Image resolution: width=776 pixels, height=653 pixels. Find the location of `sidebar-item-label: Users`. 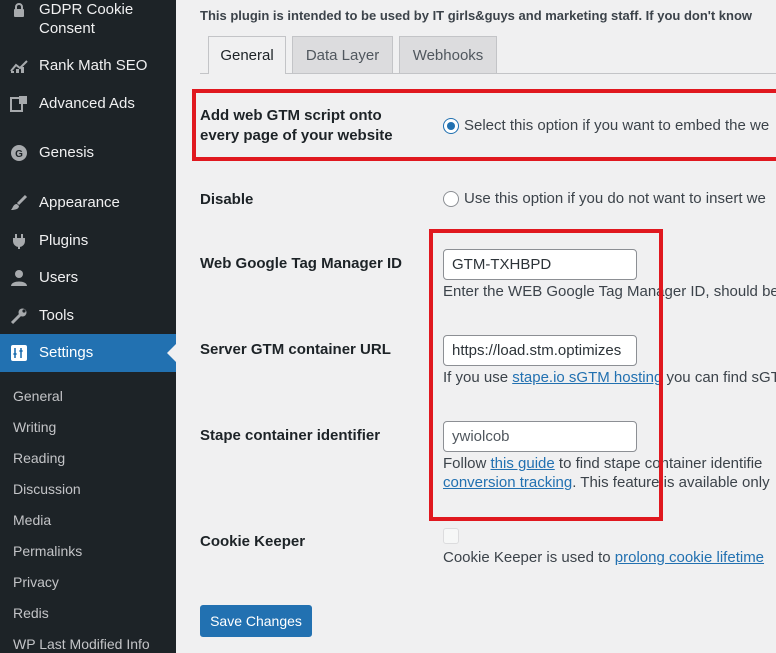

sidebar-item-label: Users is located at coordinates (59, 277).